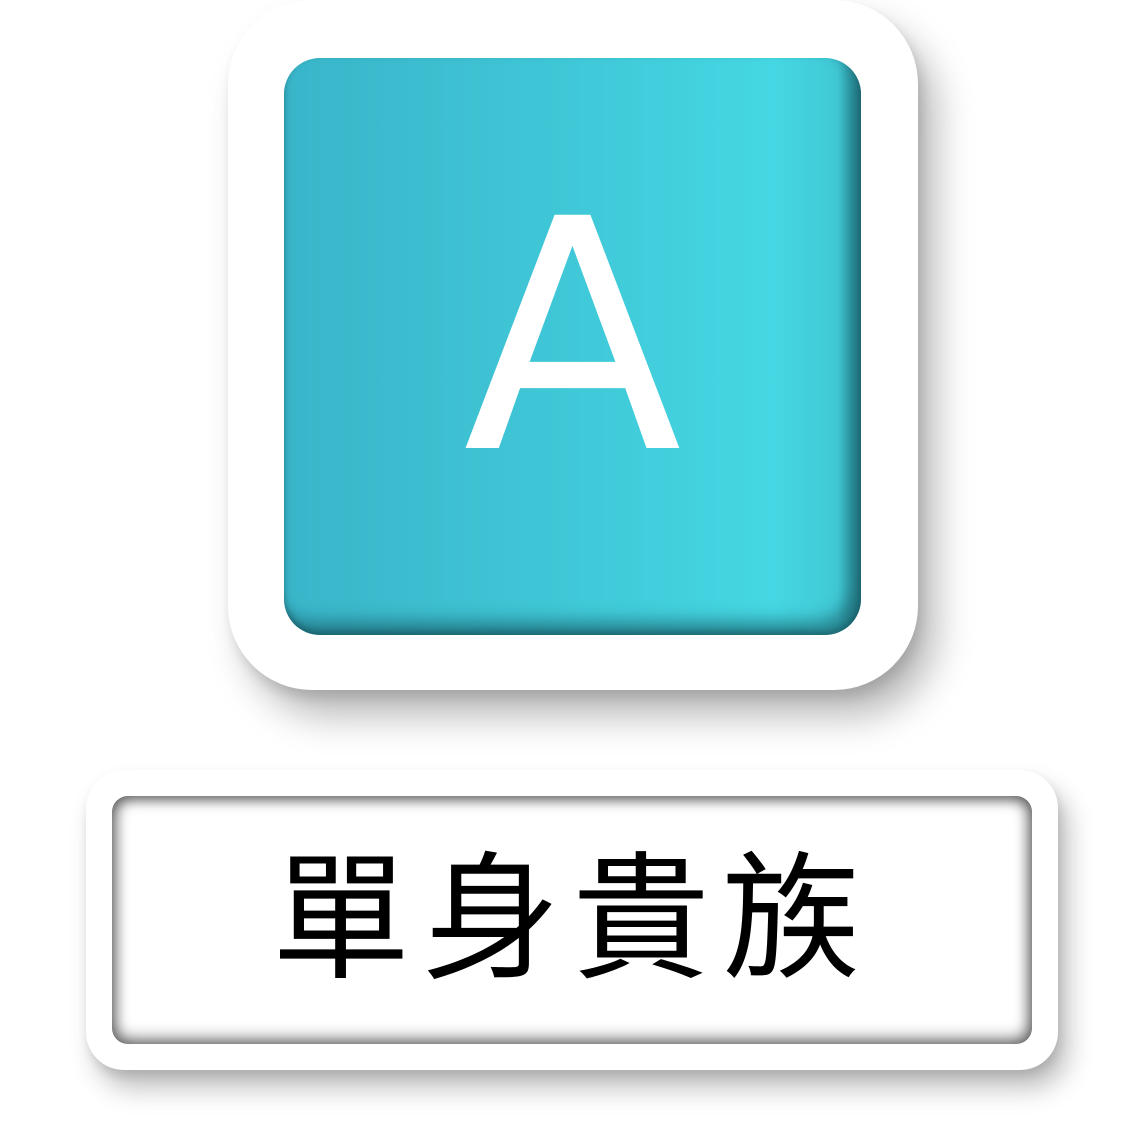 The image size is (1146, 1146). What do you see at coordinates (572, 338) in the screenshot?
I see `tile-letter: A` at bounding box center [572, 338].